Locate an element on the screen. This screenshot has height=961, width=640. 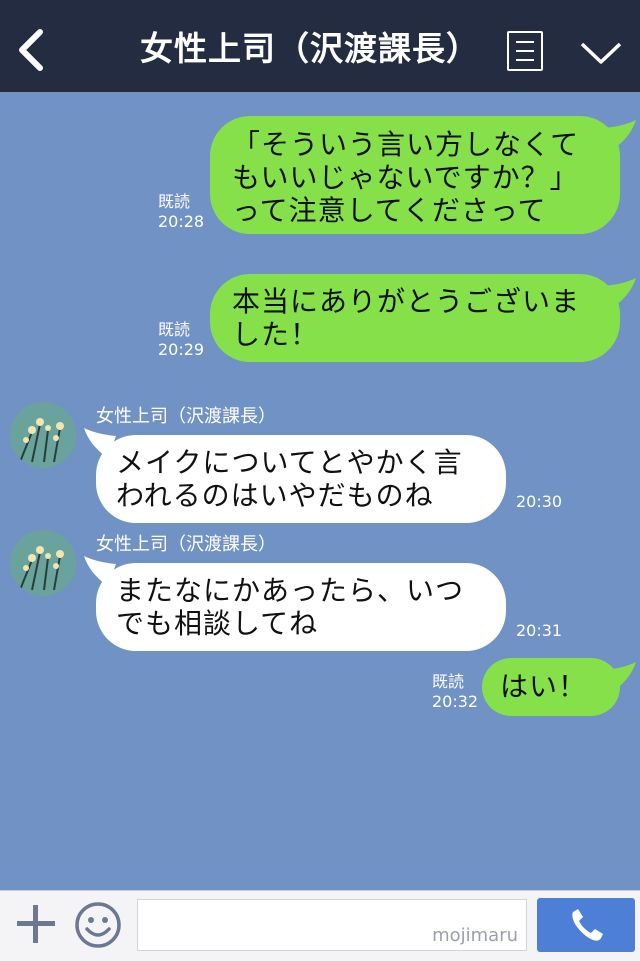
plus-icon is located at coordinates (36, 924).